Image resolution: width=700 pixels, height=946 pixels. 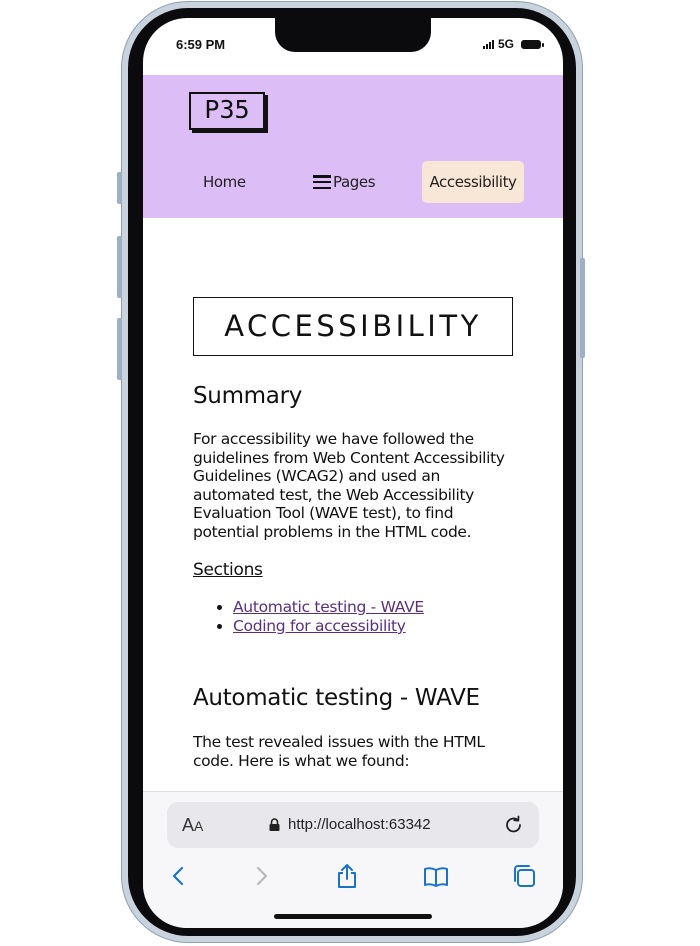 What do you see at coordinates (353, 326) in the screenshot?
I see `page-title: ACCESSIBILITY` at bounding box center [353, 326].